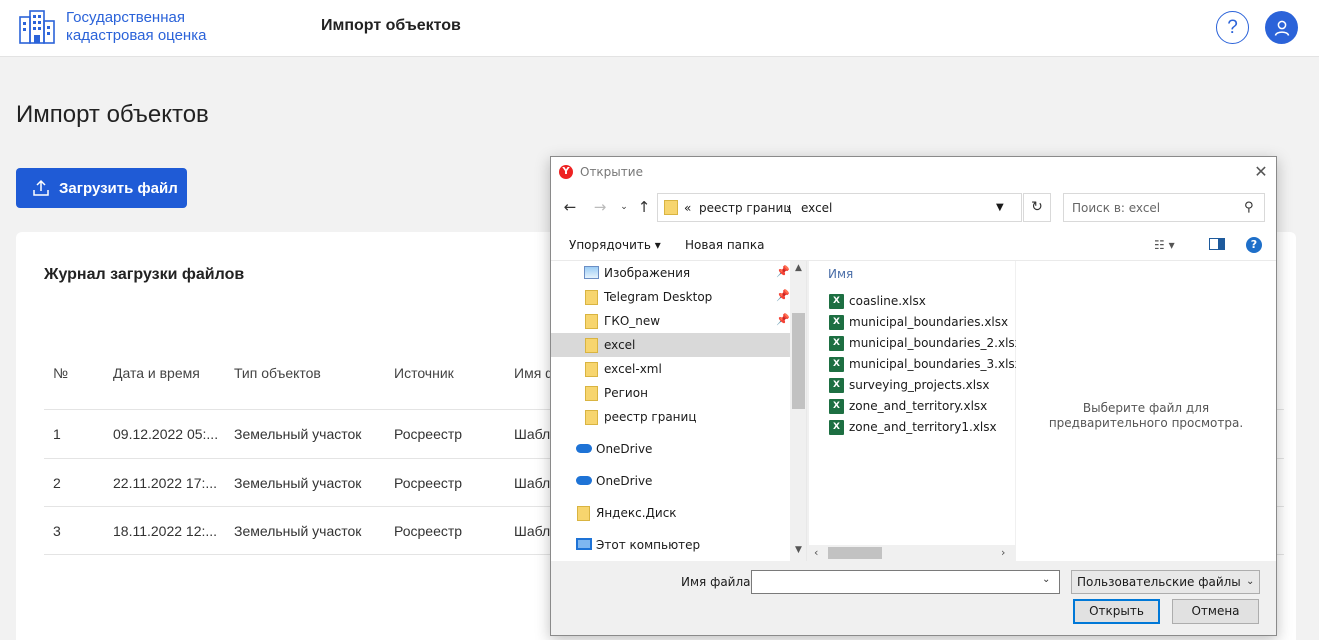 This screenshot has height=640, width=1319. Describe the element at coordinates (745, 208) in the screenshot. I see `breadcrumb-parent: реестр границ` at that location.